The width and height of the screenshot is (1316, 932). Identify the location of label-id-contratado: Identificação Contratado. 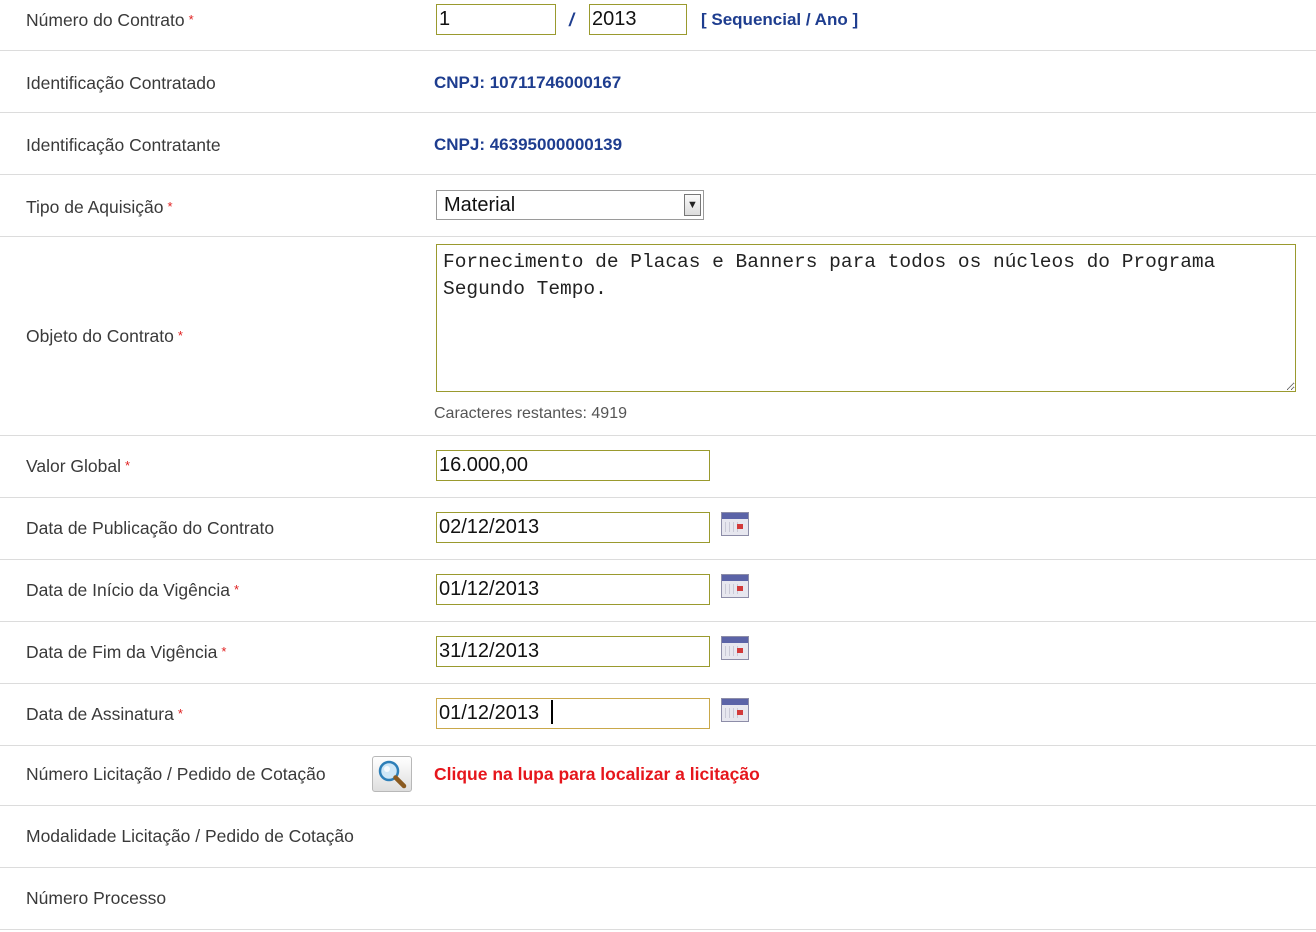
(121, 83).